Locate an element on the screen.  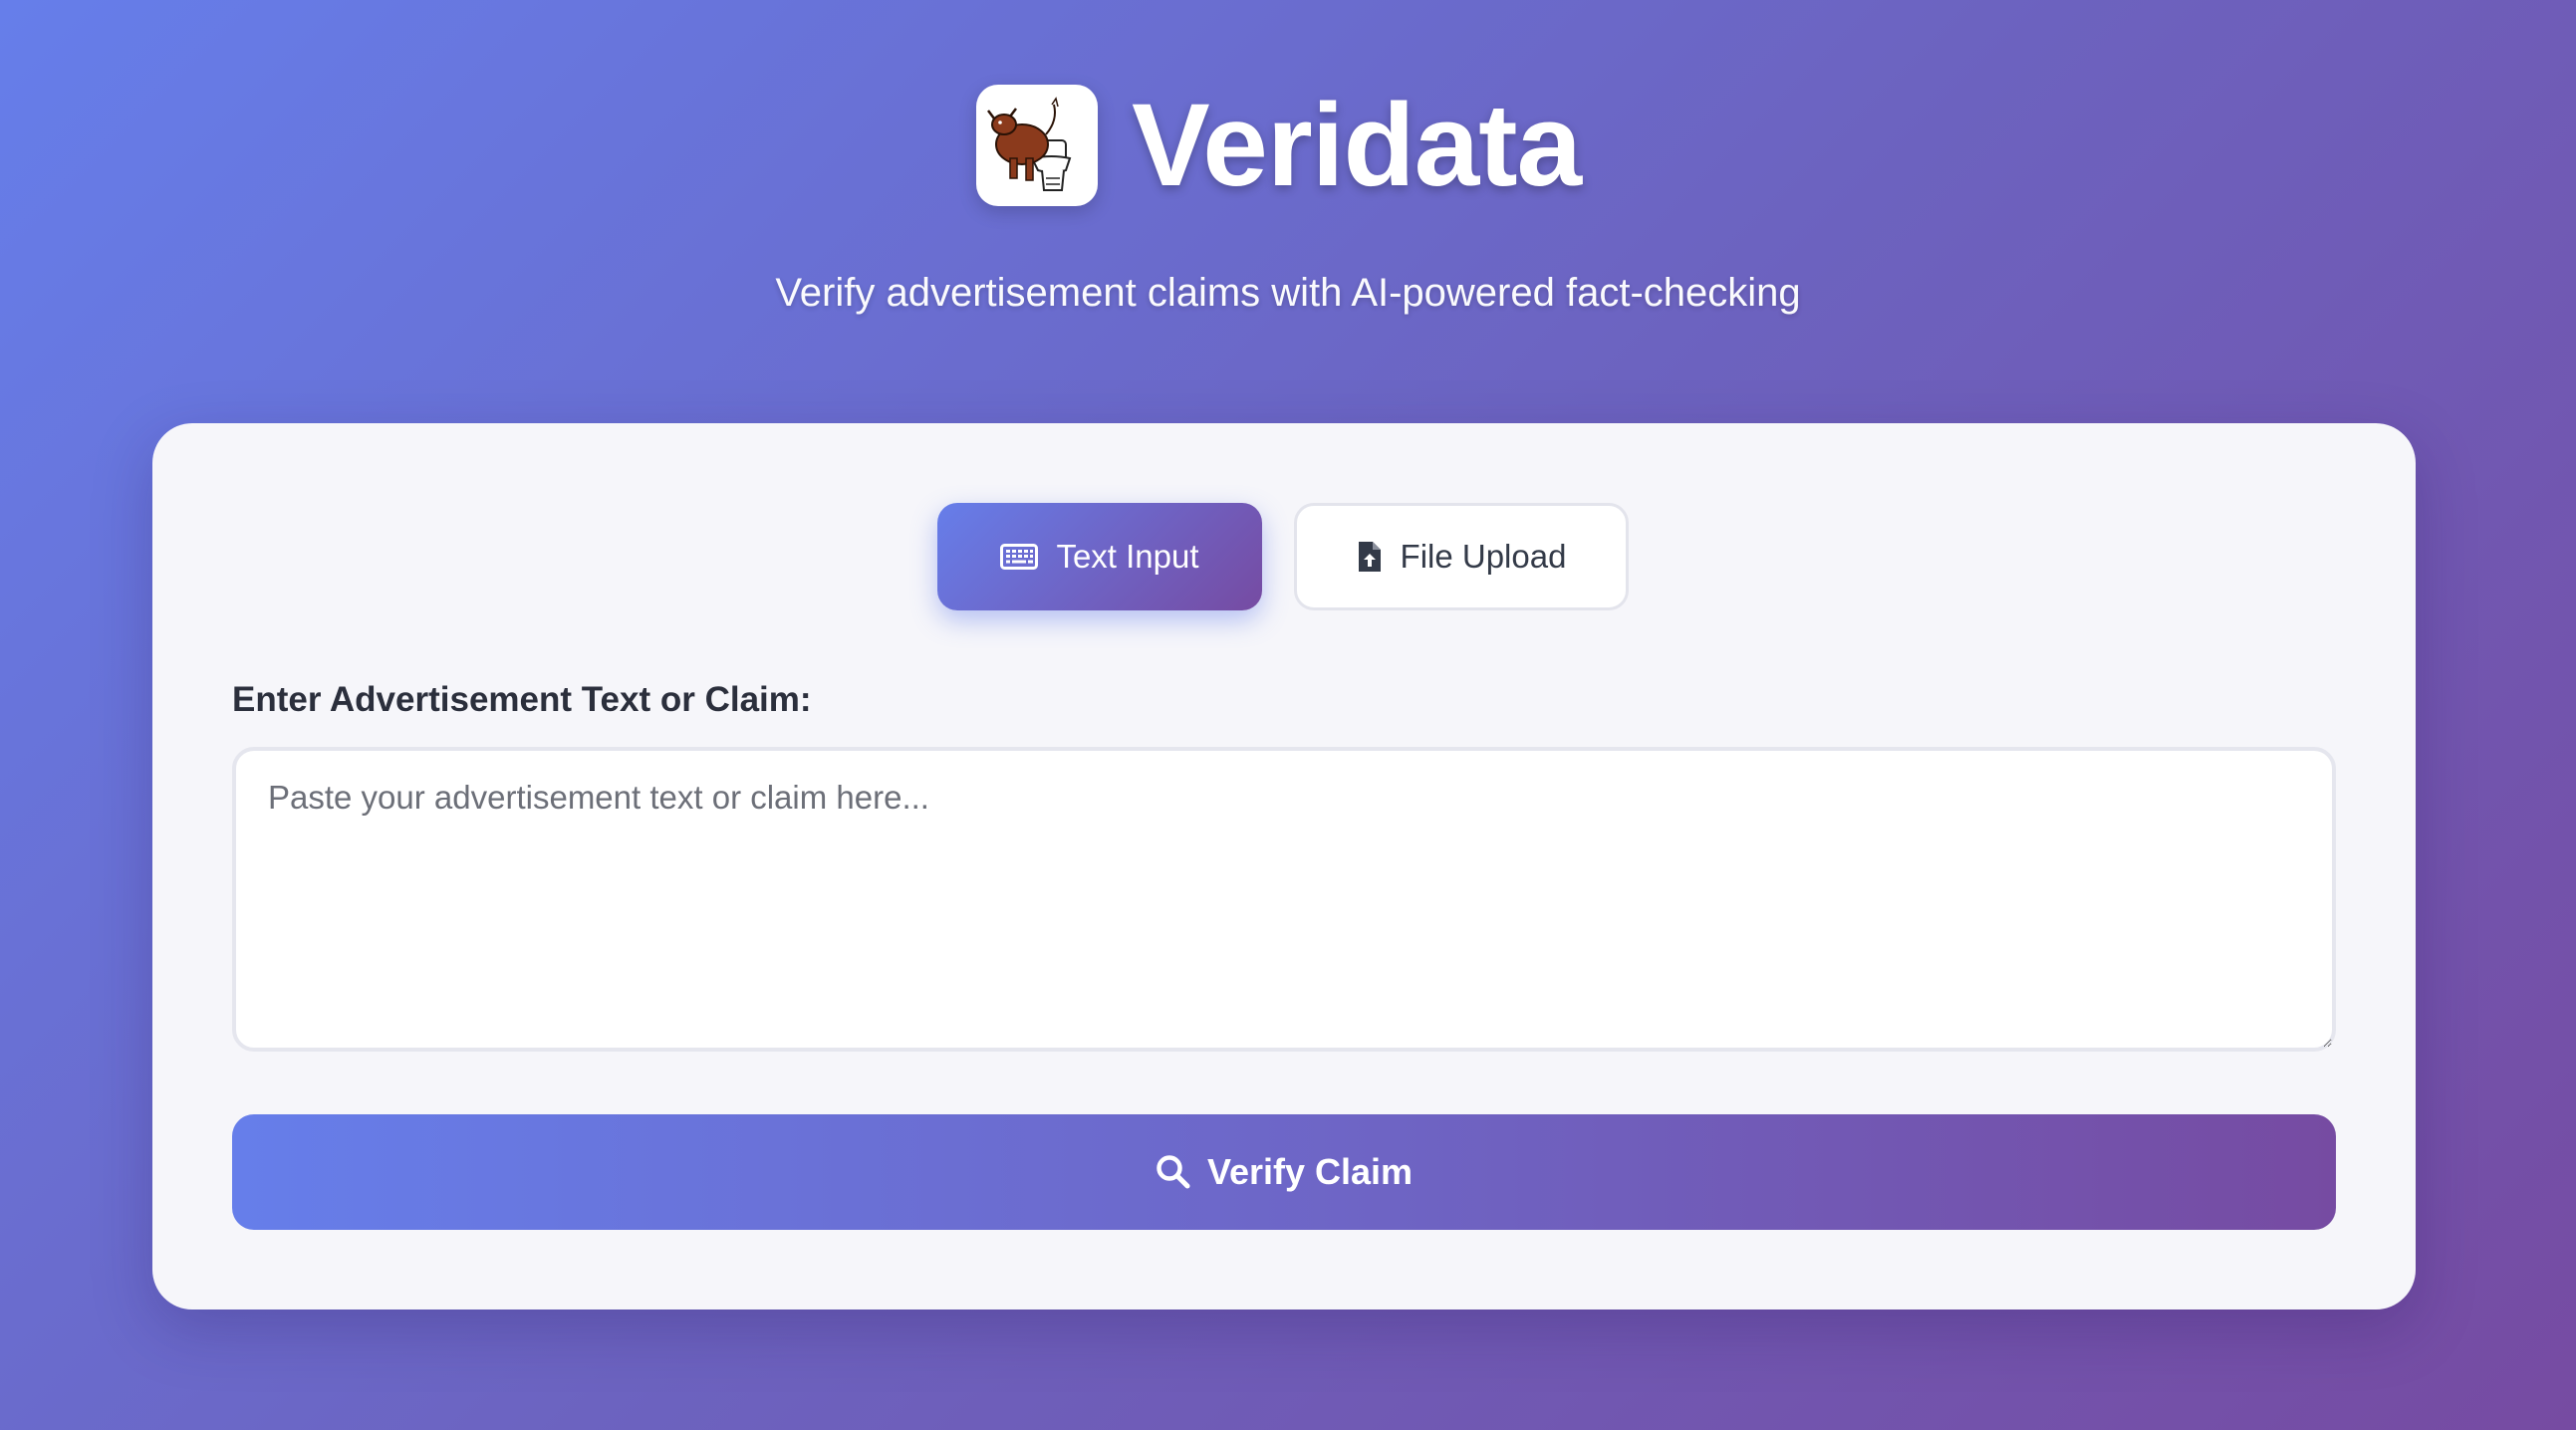
tab-file-upload: File Upload is located at coordinates (1461, 556).